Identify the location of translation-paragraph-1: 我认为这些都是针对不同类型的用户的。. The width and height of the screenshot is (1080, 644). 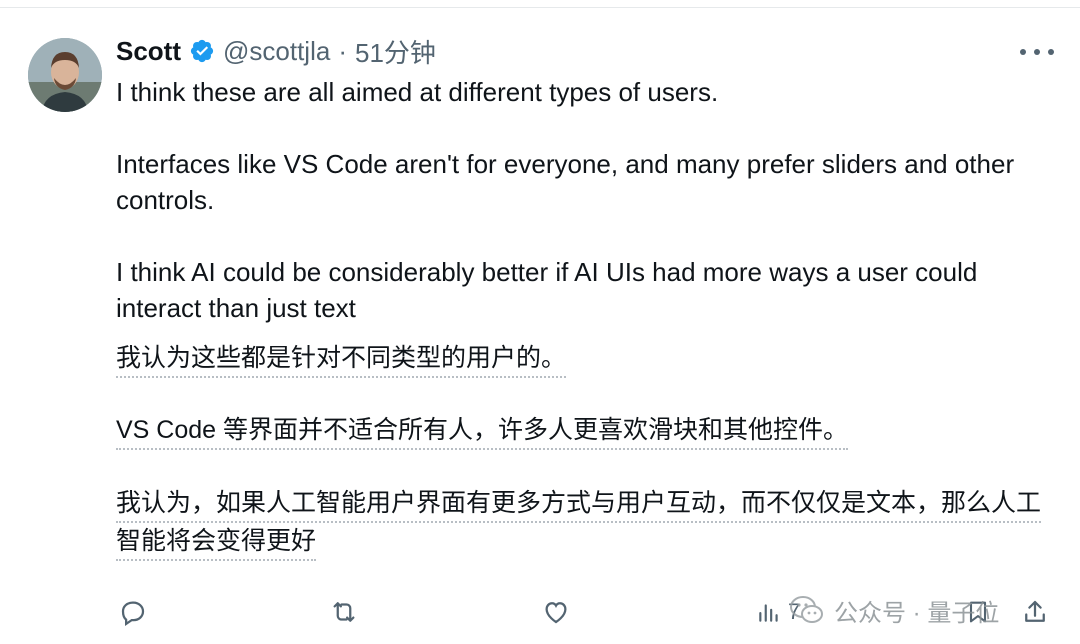
(586, 359).